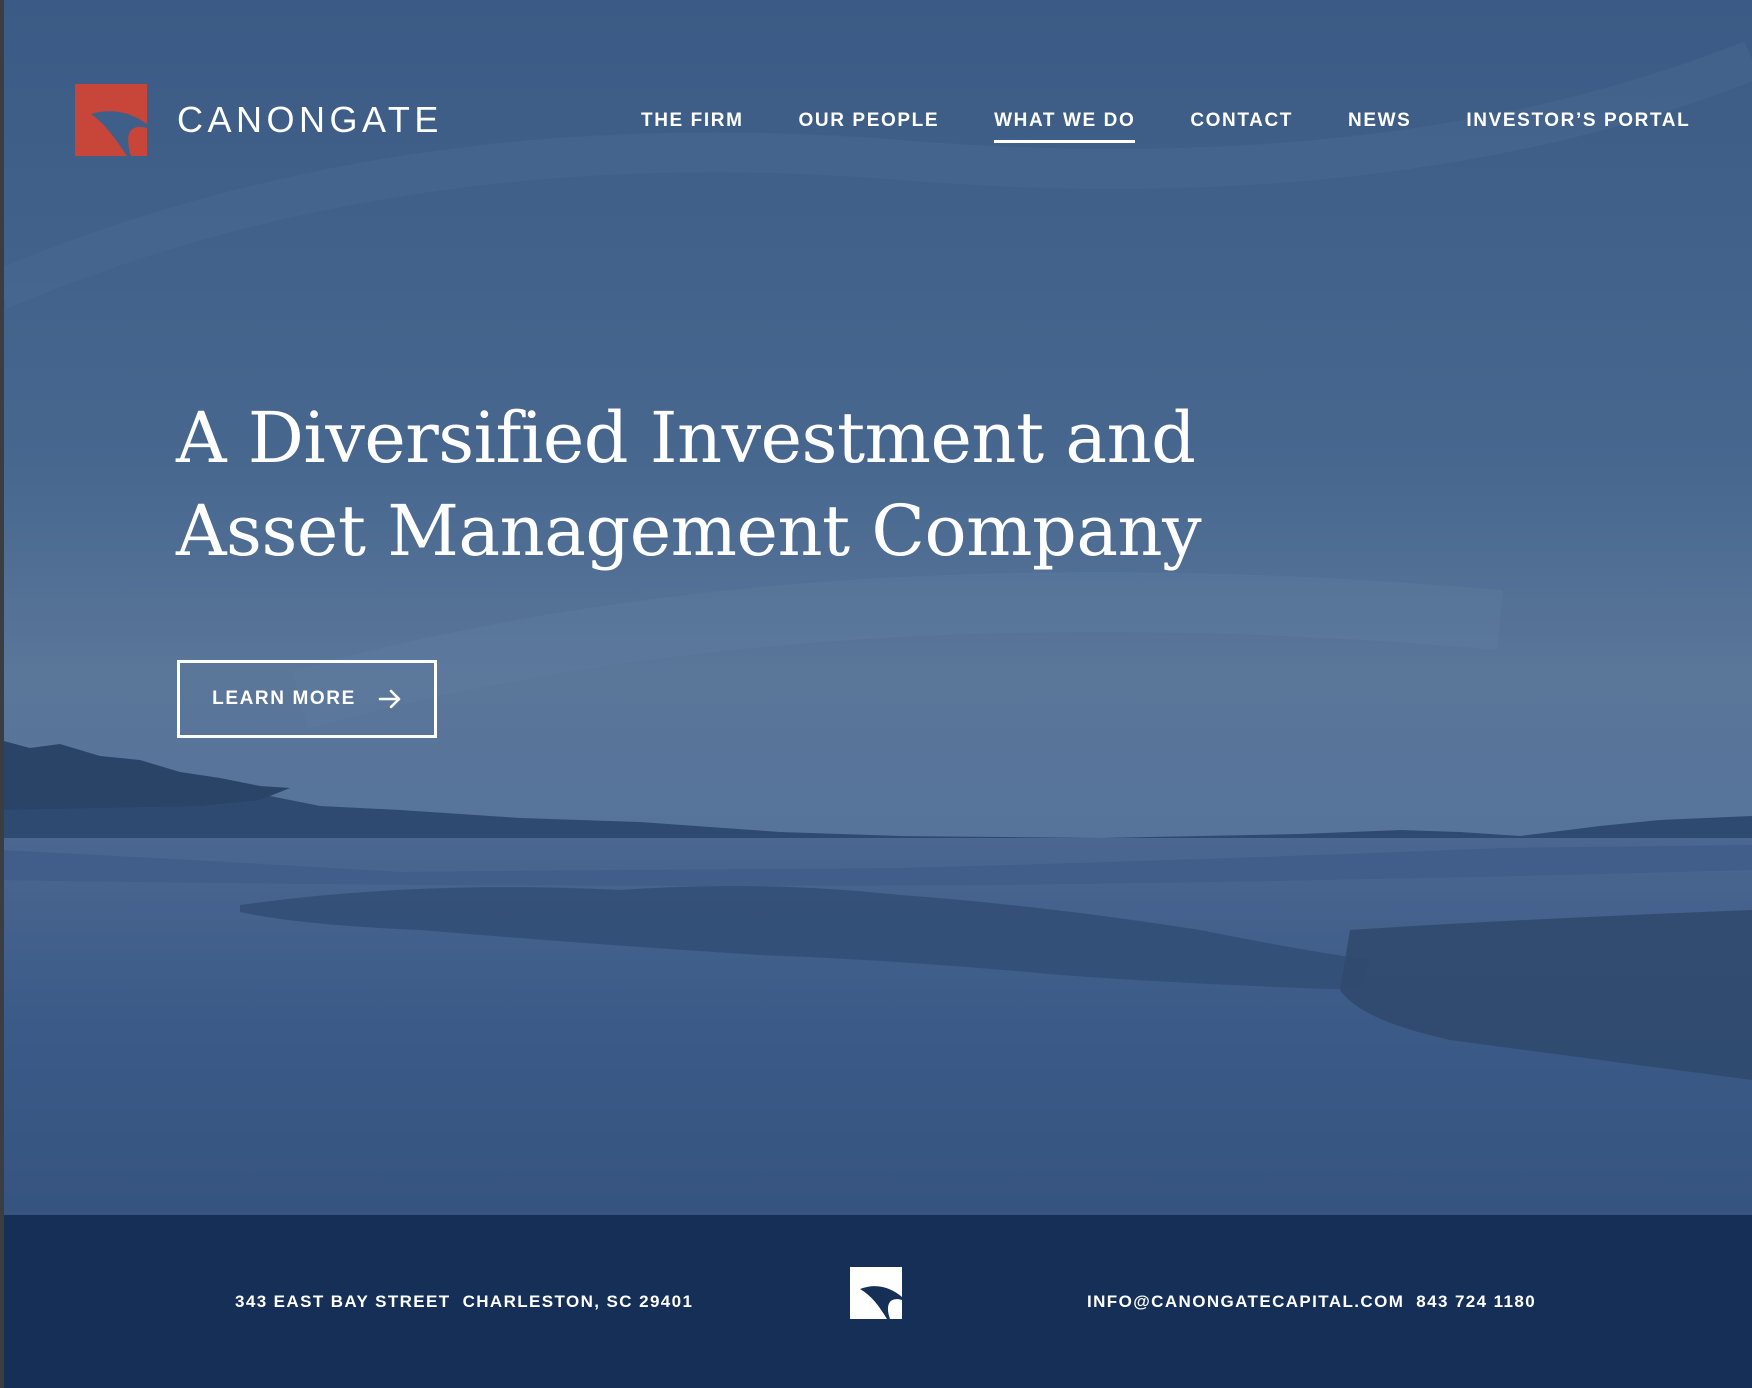 Image resolution: width=1752 pixels, height=1388 pixels. What do you see at coordinates (284, 698) in the screenshot?
I see `learn-more-label: LEARN MORE` at bounding box center [284, 698].